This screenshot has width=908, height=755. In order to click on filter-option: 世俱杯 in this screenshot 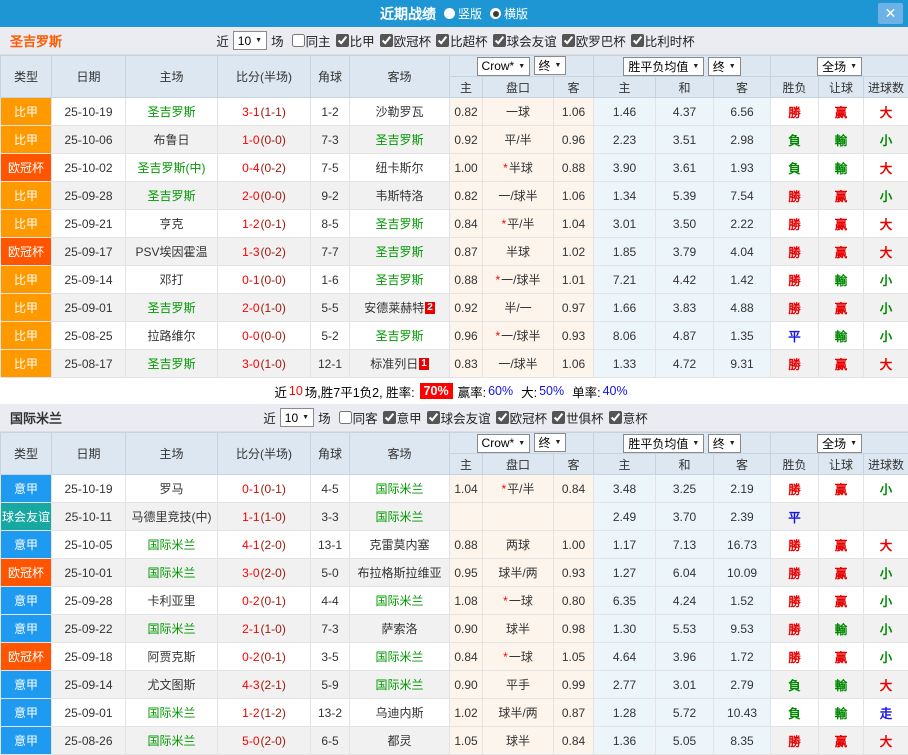, I will do `click(578, 417)`.